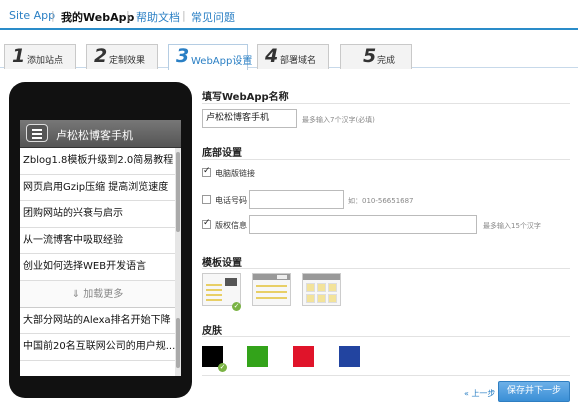  Describe the element at coordinates (183, 56) in the screenshot. I see `step-number: 3` at that location.